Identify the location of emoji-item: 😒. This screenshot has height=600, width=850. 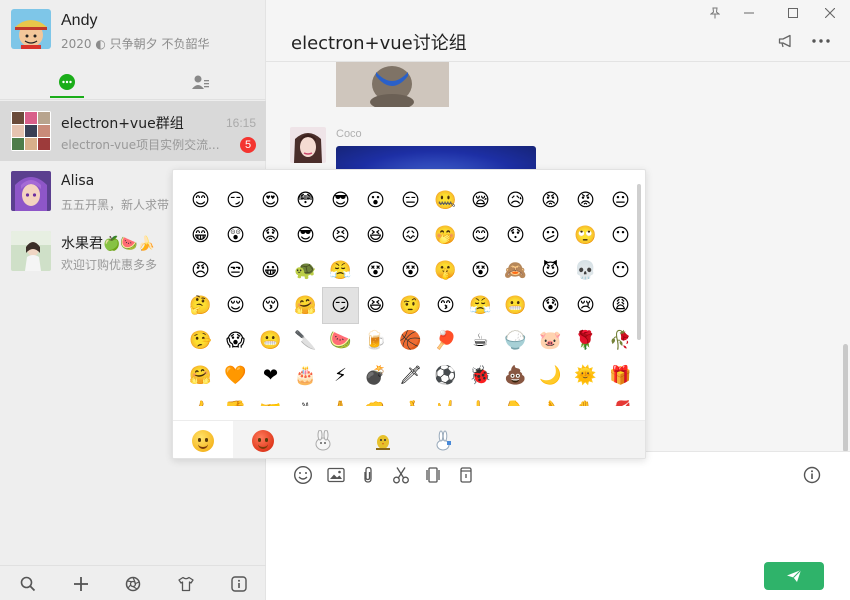
(235, 270).